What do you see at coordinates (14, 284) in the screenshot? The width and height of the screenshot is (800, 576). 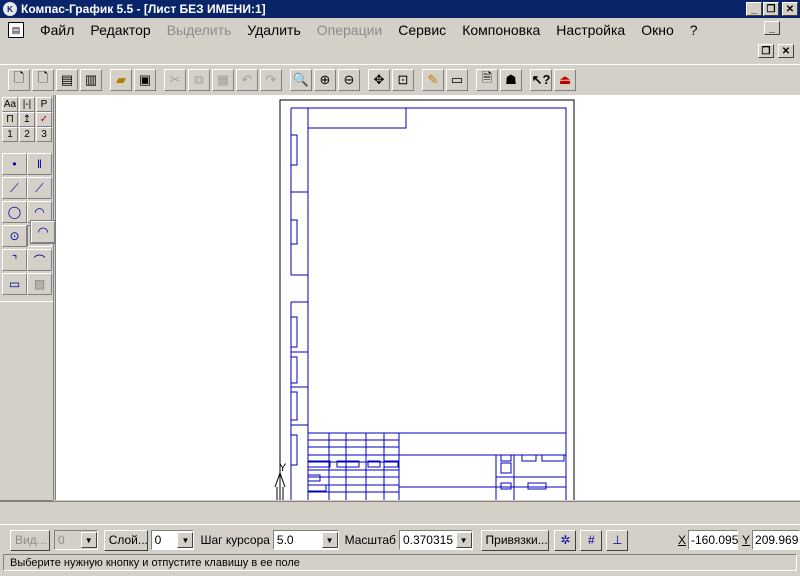 I see `rectangle-tool-icon: ▭` at bounding box center [14, 284].